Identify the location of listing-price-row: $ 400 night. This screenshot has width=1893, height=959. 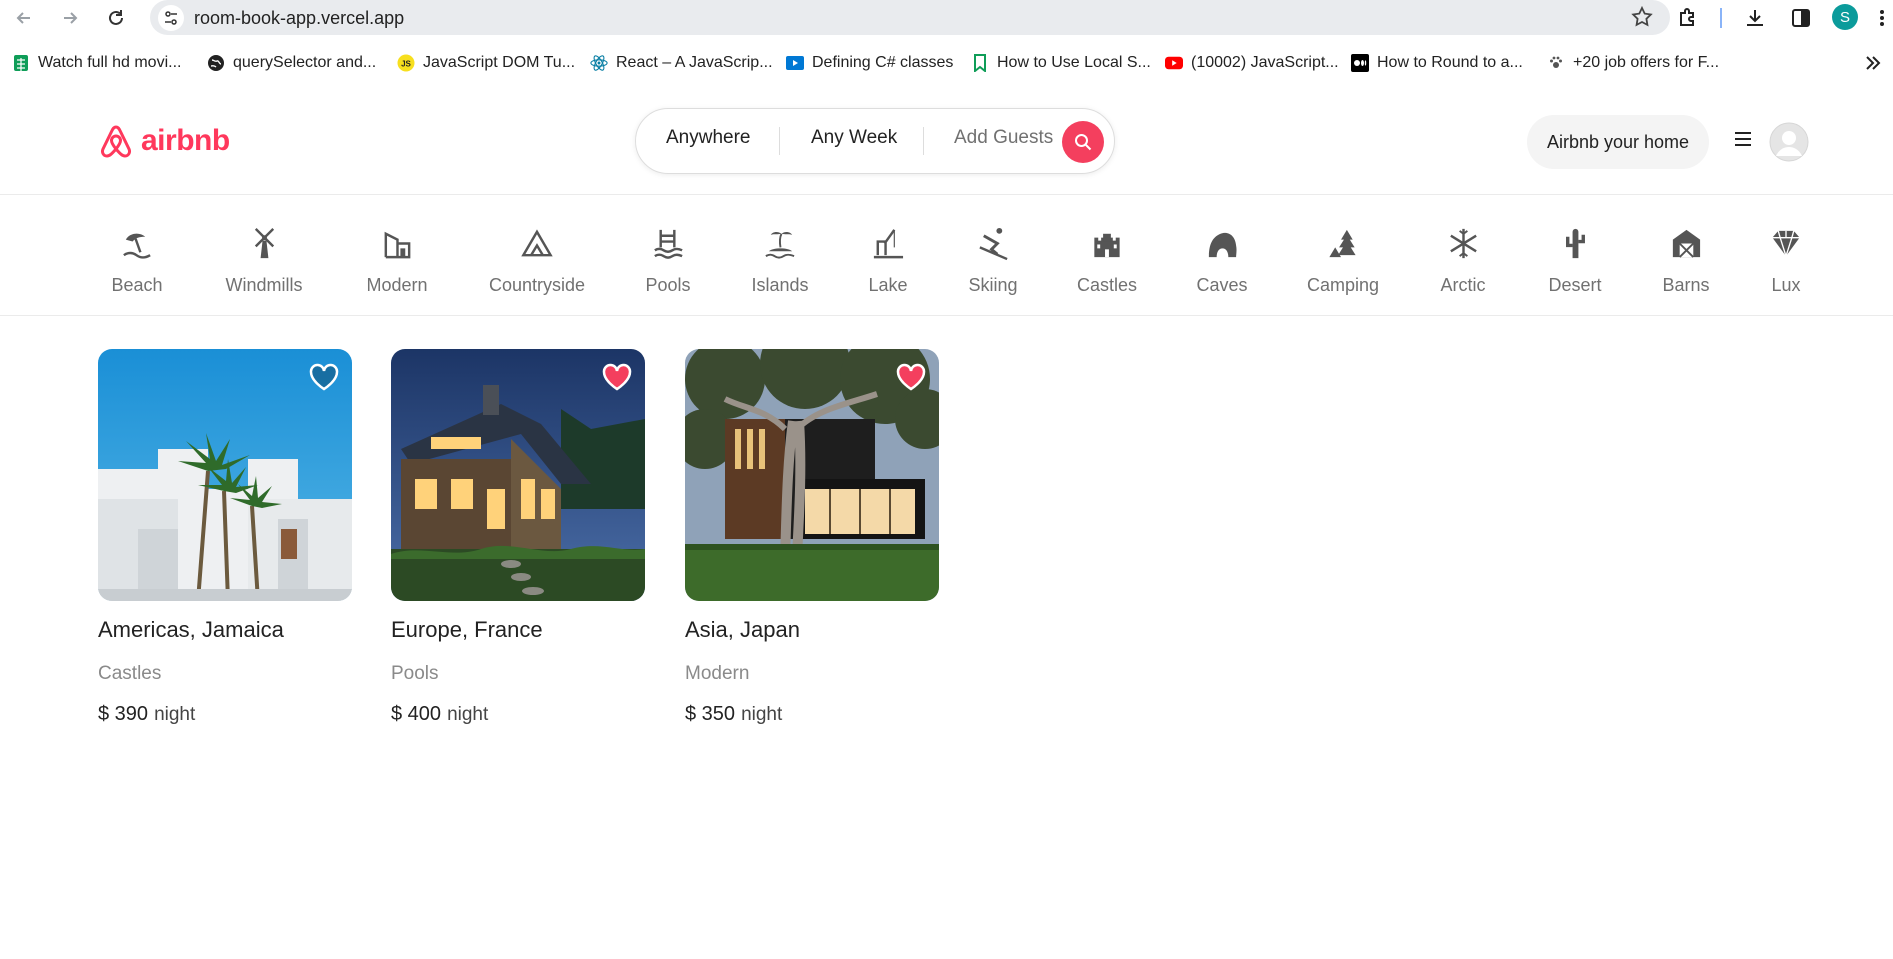
(518, 714).